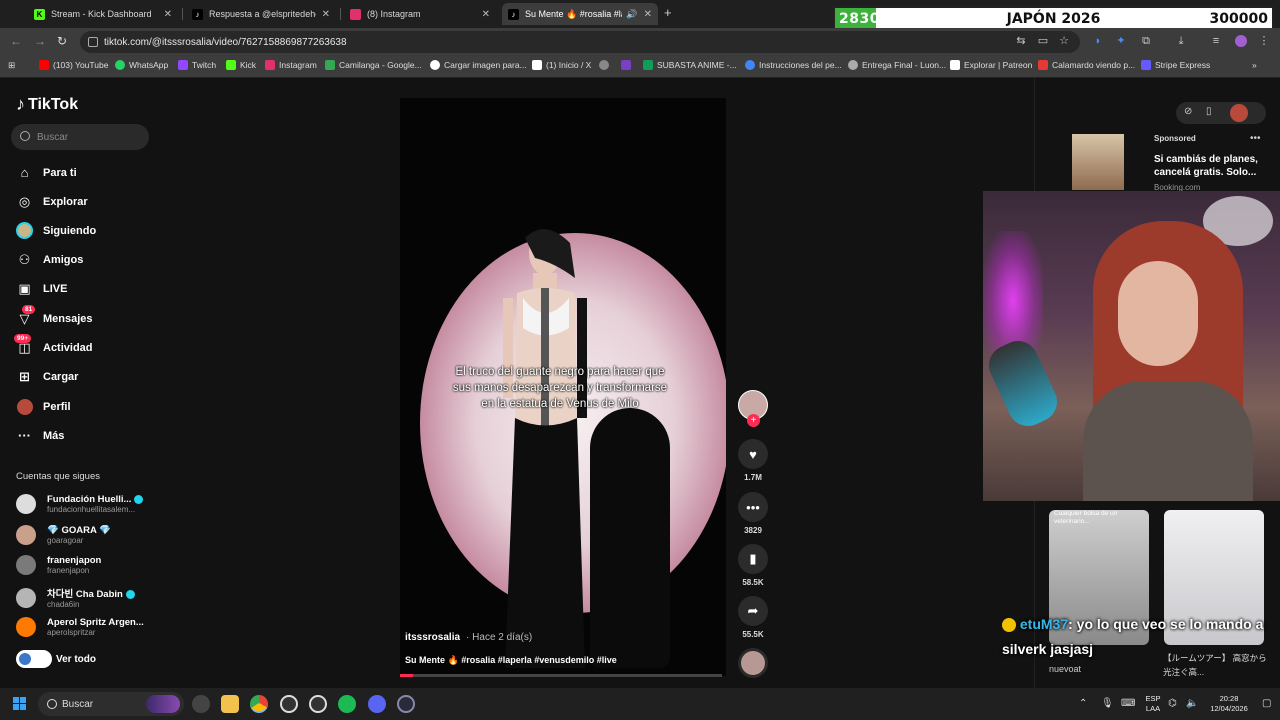 The width and height of the screenshot is (1280, 720). I want to click on bookmark-purple, so click(628, 65).